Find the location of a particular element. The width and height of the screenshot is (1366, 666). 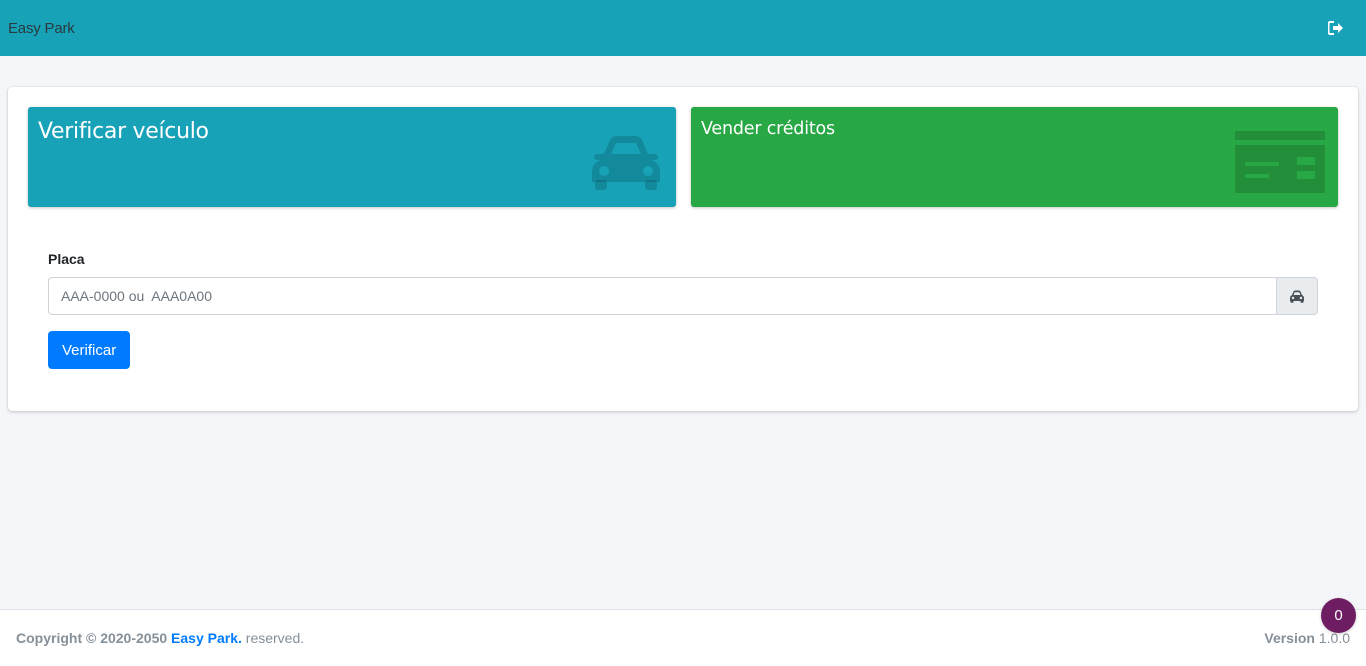

sell-credits-tile: Vender créditos is located at coordinates (1014, 157).